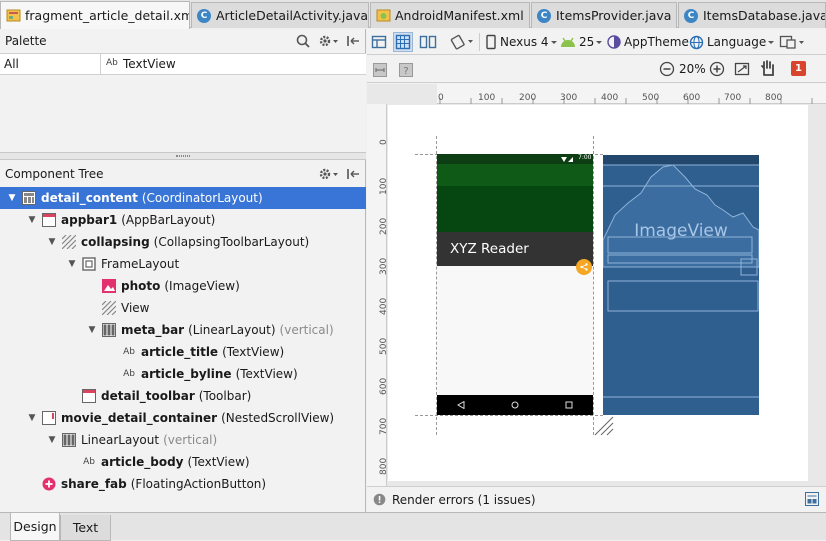 The image size is (826, 541). I want to click on tree-item-name: article_title, so click(180, 352).